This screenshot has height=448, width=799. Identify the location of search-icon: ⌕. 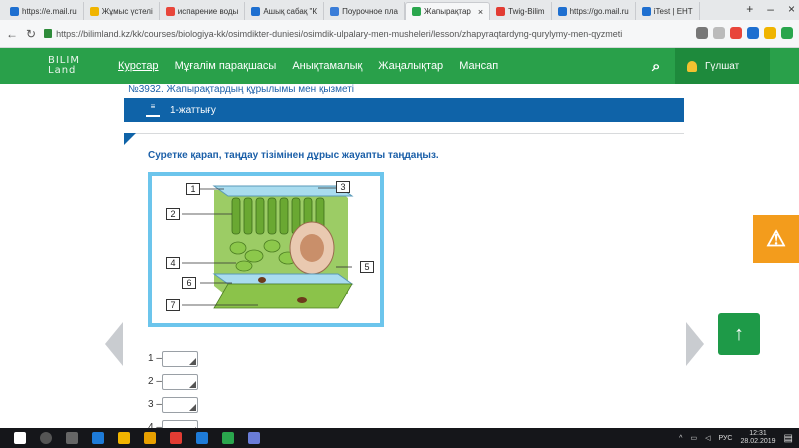
(656, 66).